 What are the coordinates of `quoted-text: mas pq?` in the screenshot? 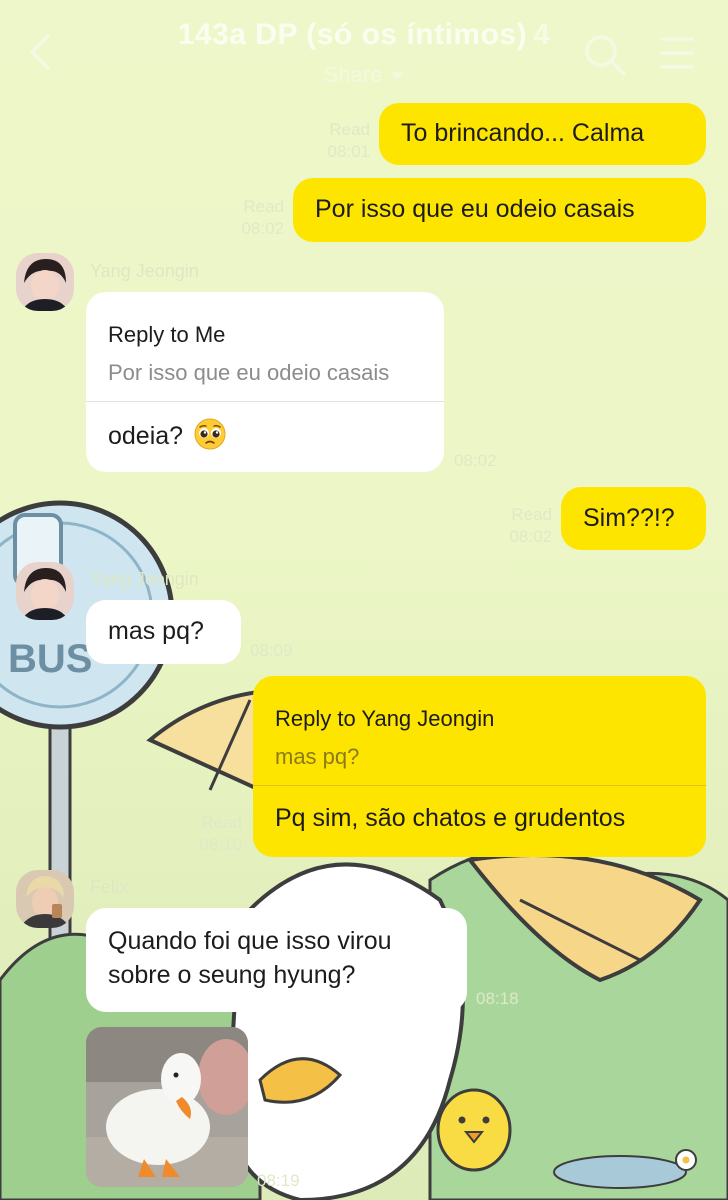 It's located at (317, 756).